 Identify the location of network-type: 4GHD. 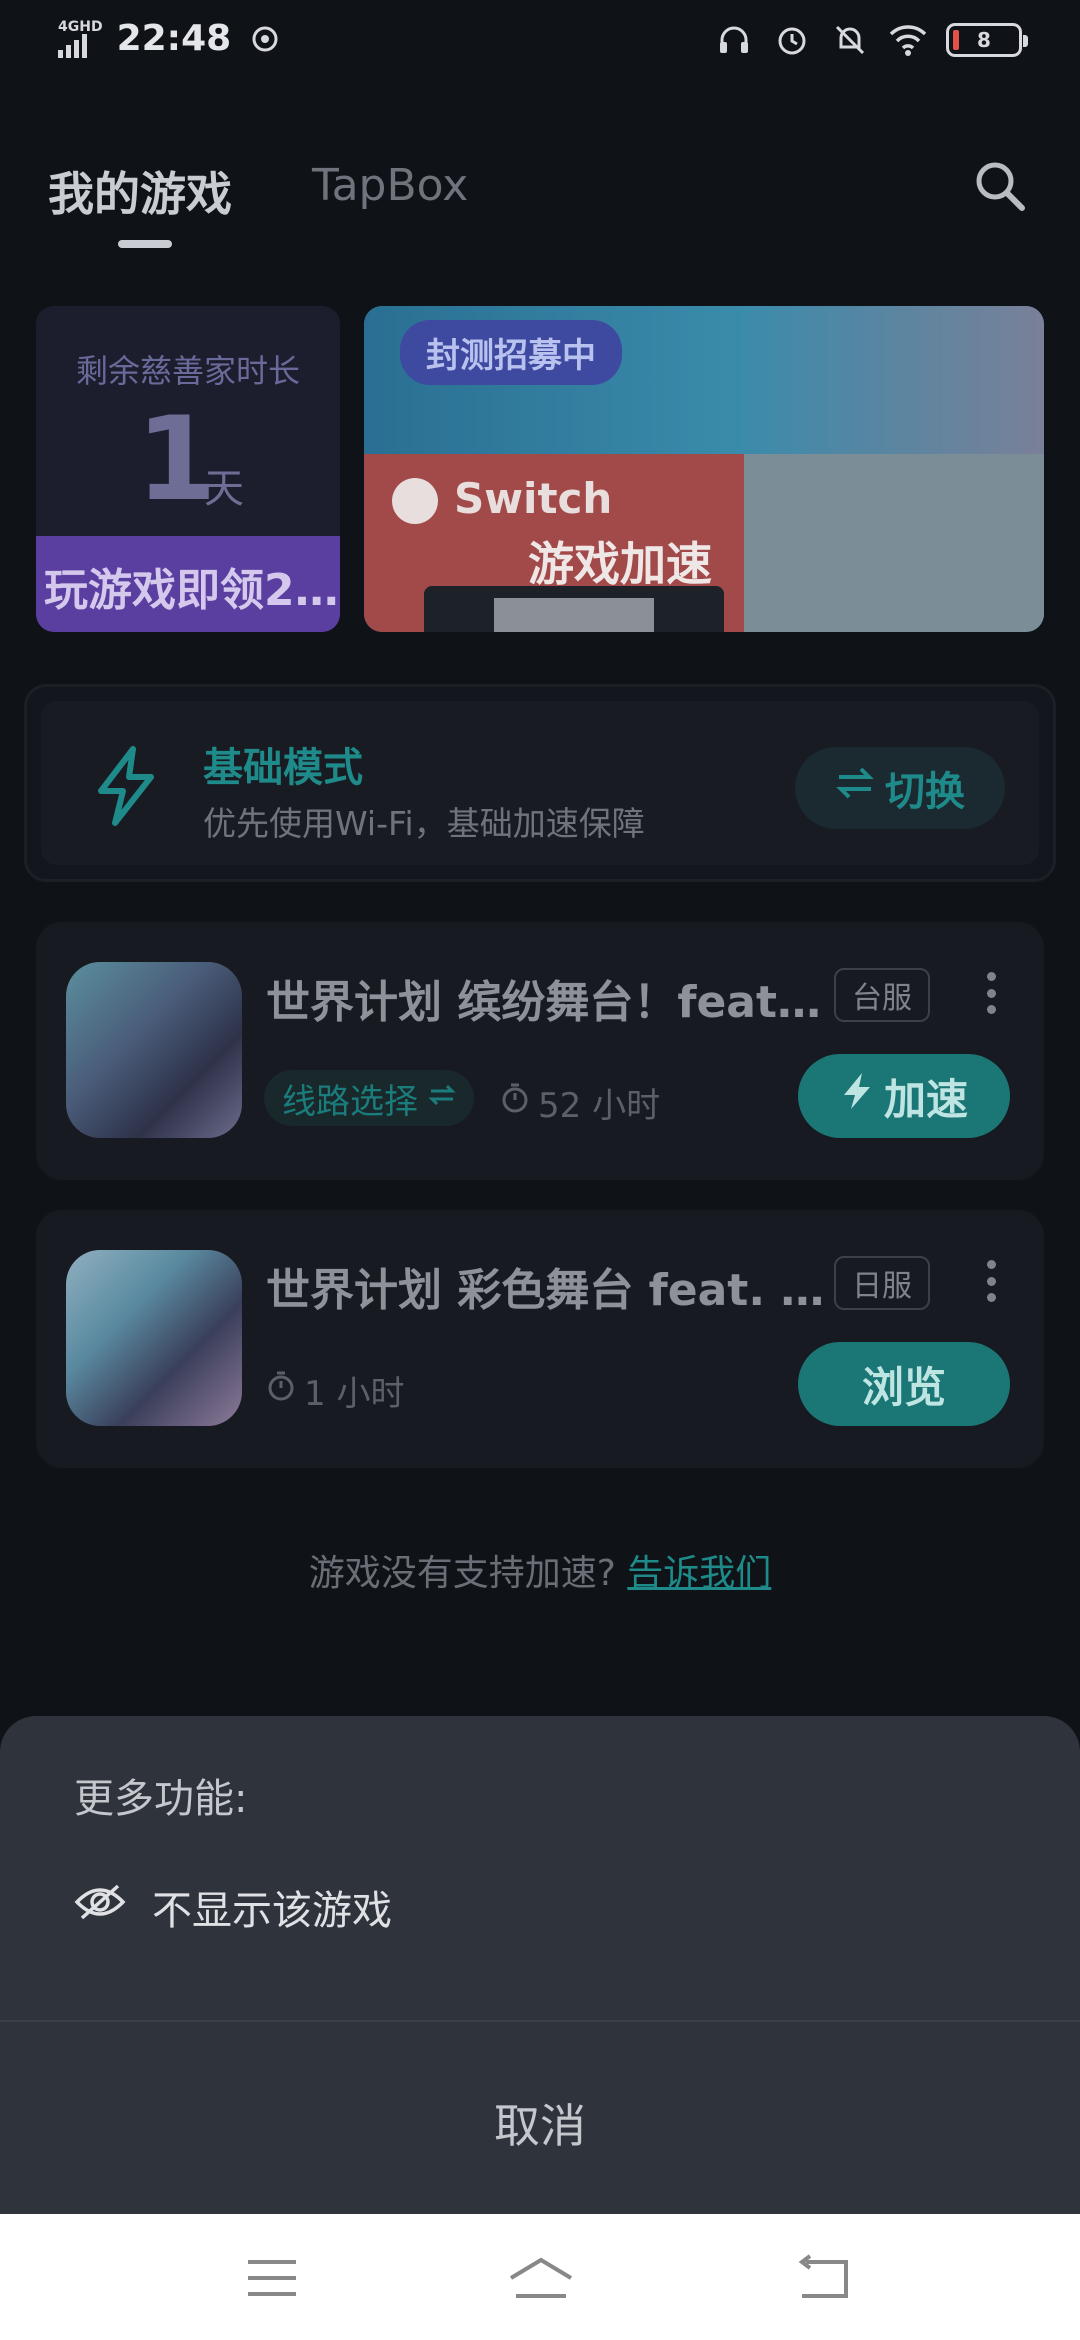
(80, 26).